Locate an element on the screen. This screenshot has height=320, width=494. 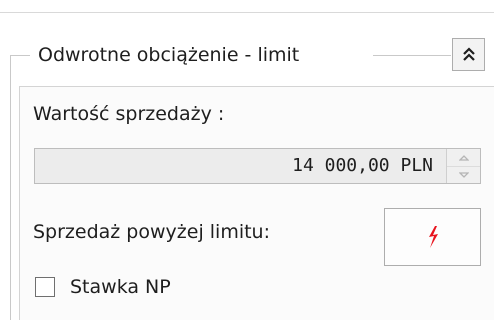
arrow-up-icon is located at coordinates (463, 157).